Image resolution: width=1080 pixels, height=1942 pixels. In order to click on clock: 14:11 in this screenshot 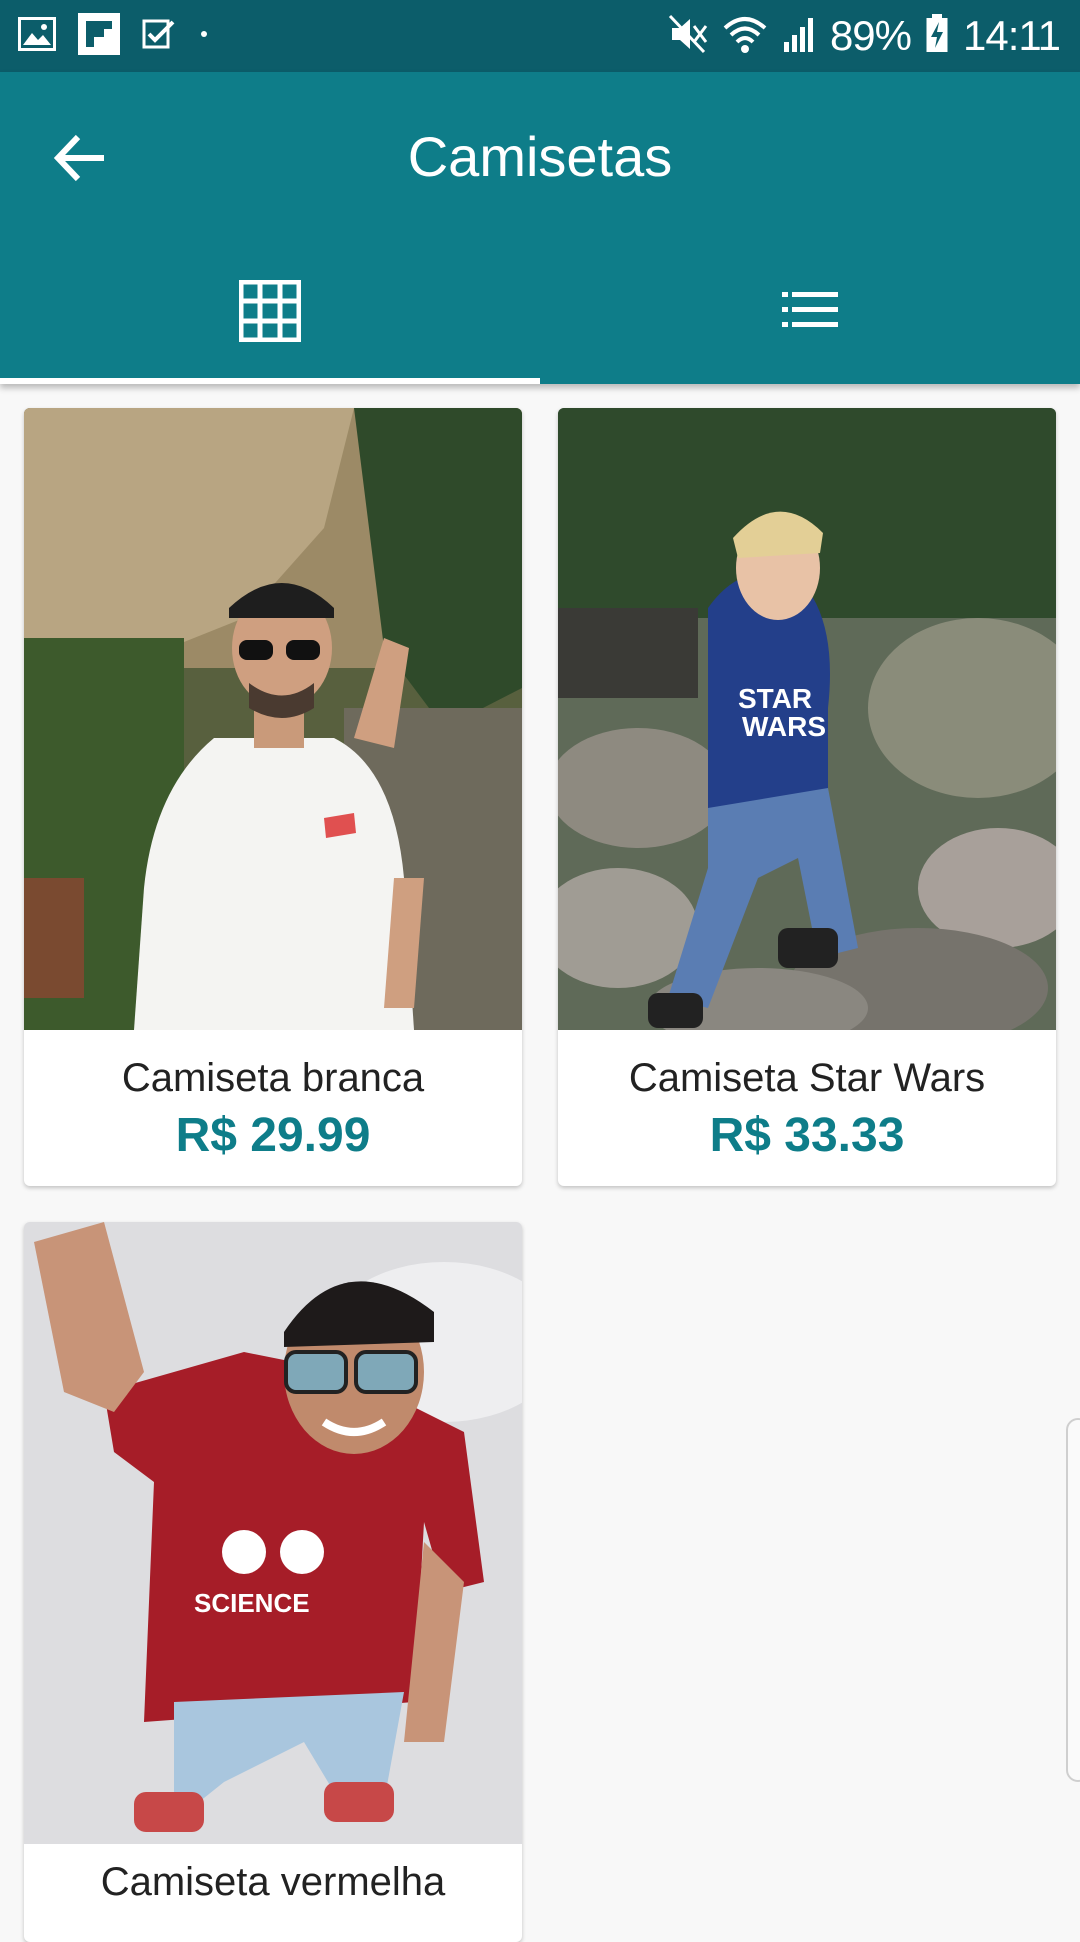, I will do `click(1012, 35)`.